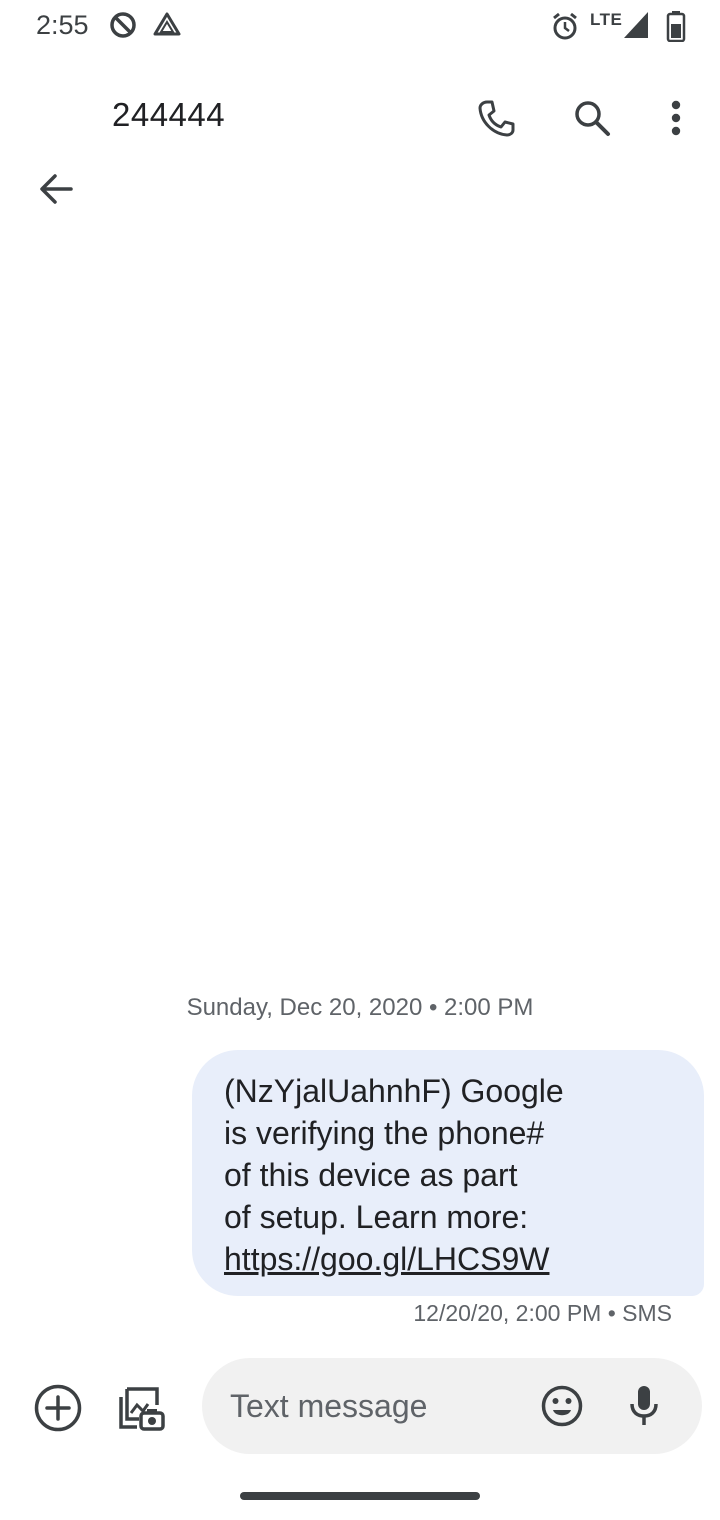  I want to click on search-icon, so click(592, 118).